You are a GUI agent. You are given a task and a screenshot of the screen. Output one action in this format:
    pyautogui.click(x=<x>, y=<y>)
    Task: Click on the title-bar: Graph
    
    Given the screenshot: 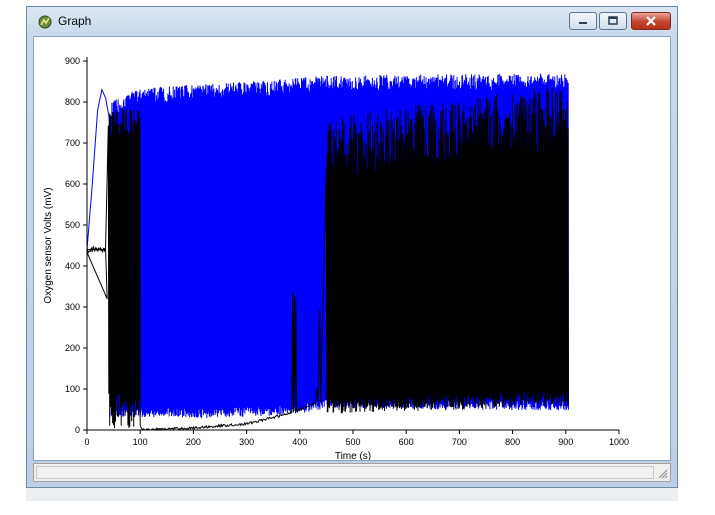 What is the action you would take?
    pyautogui.click(x=352, y=21)
    